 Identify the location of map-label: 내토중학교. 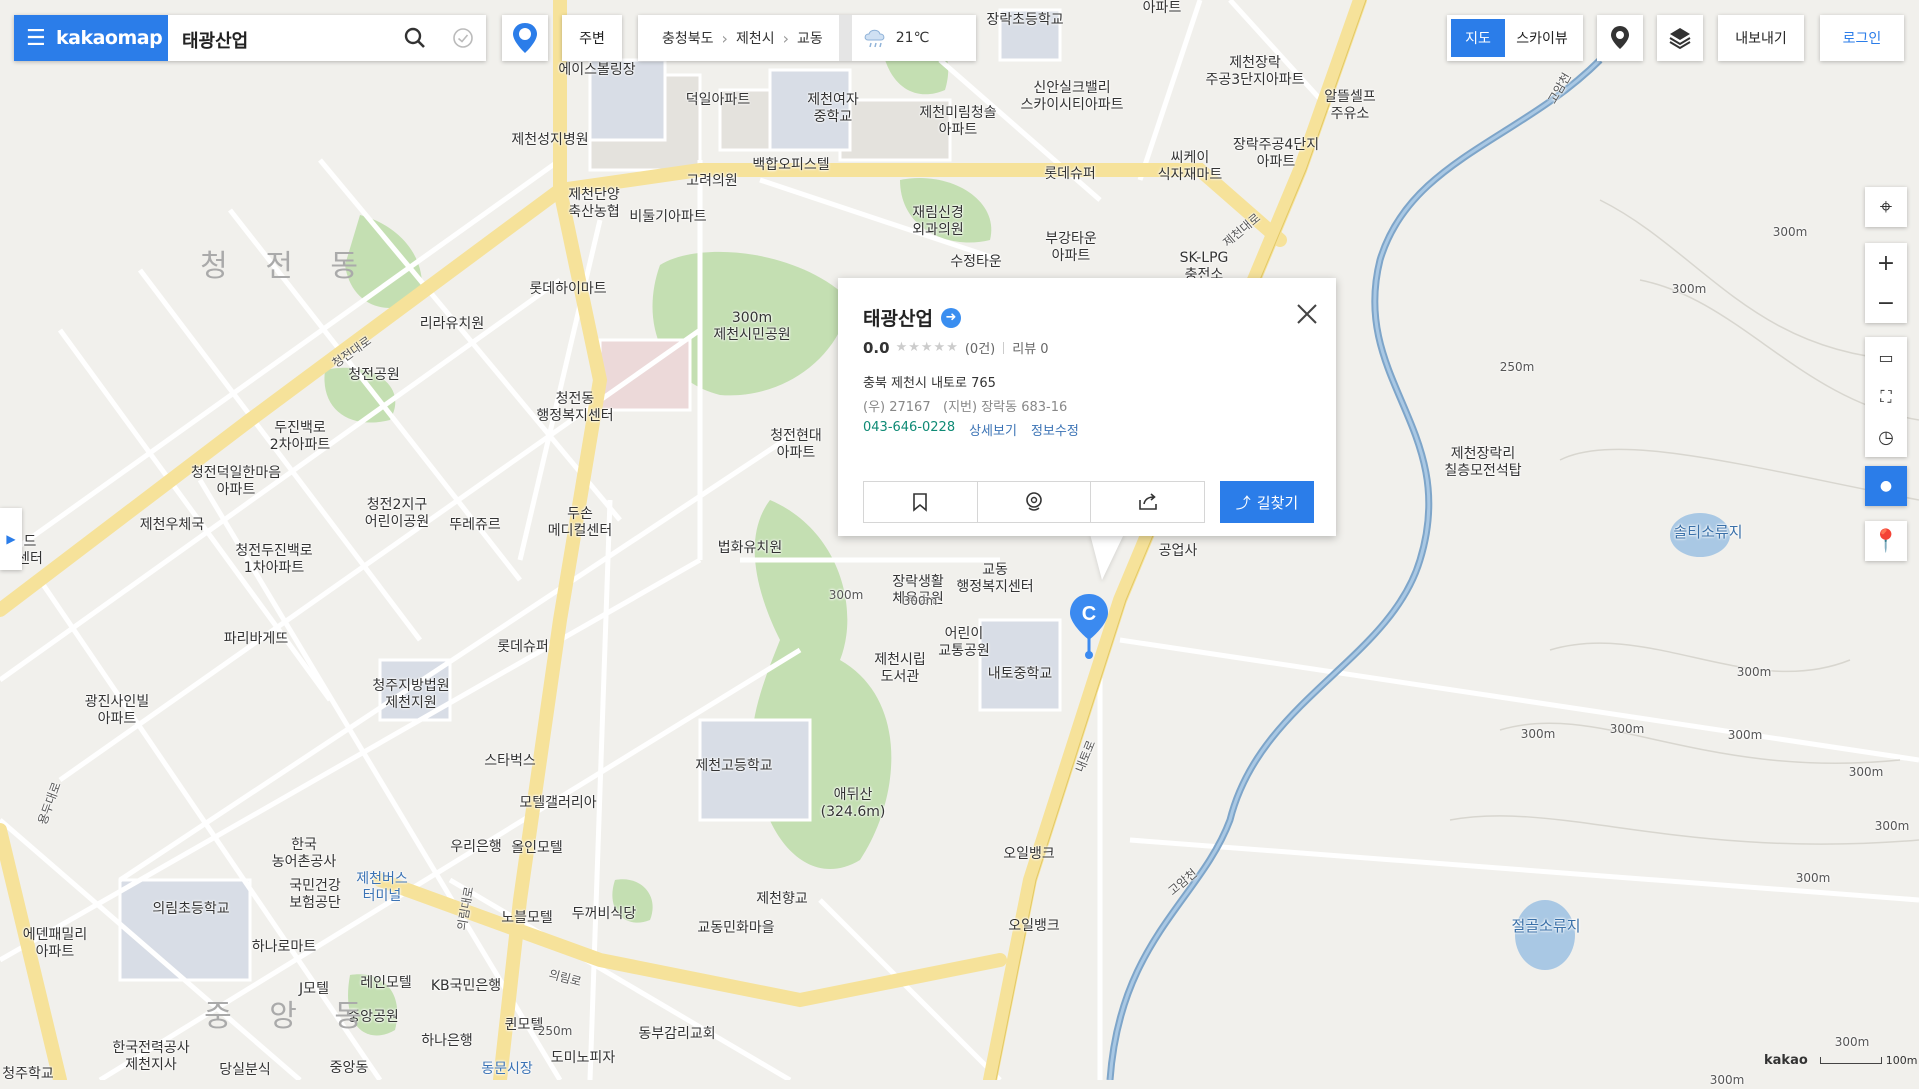
(1020, 674).